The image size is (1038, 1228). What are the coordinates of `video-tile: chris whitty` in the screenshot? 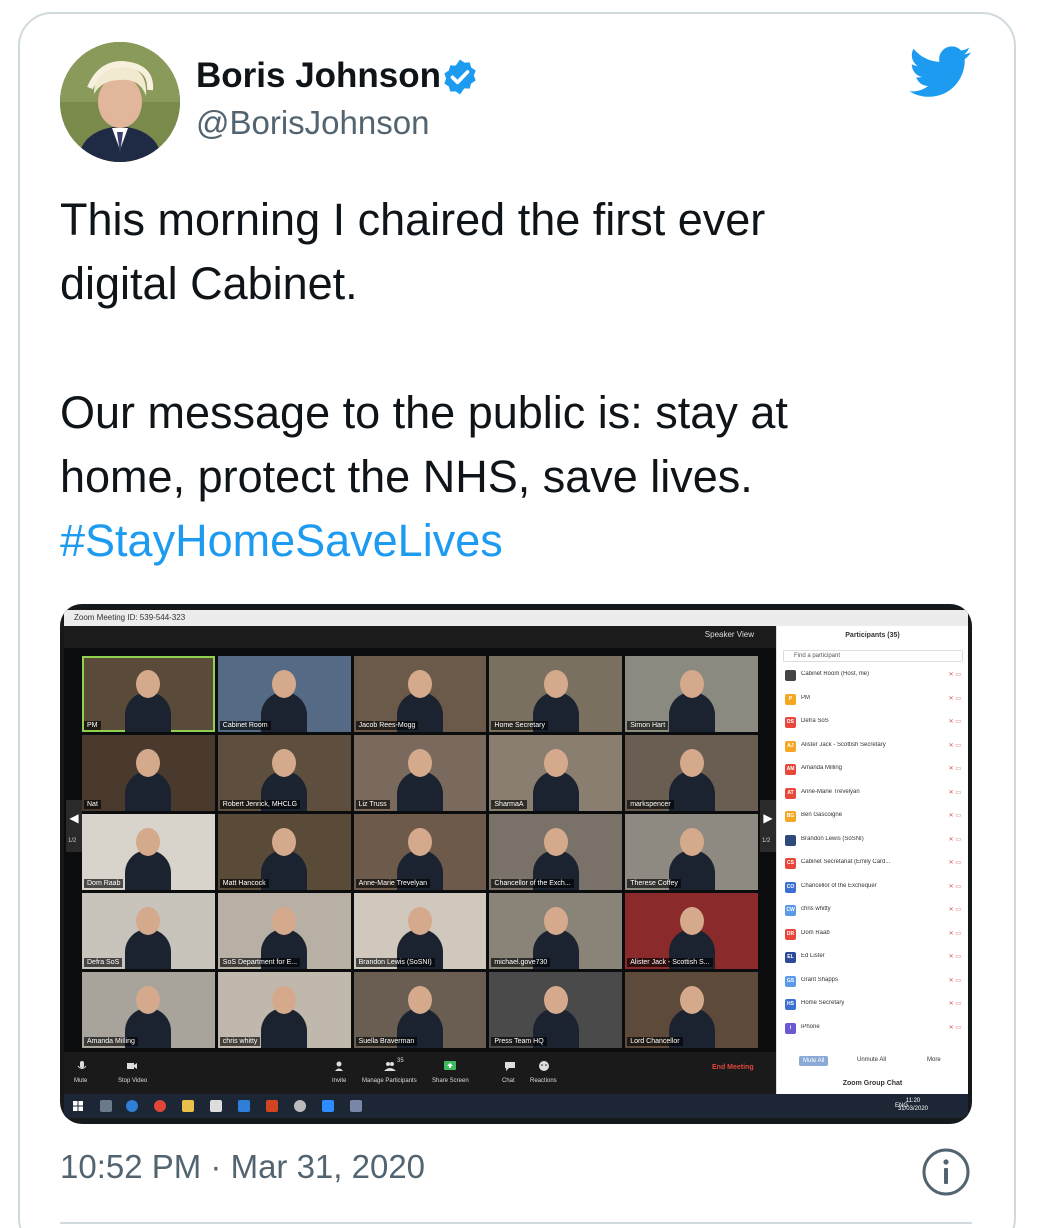 It's located at (284, 1010).